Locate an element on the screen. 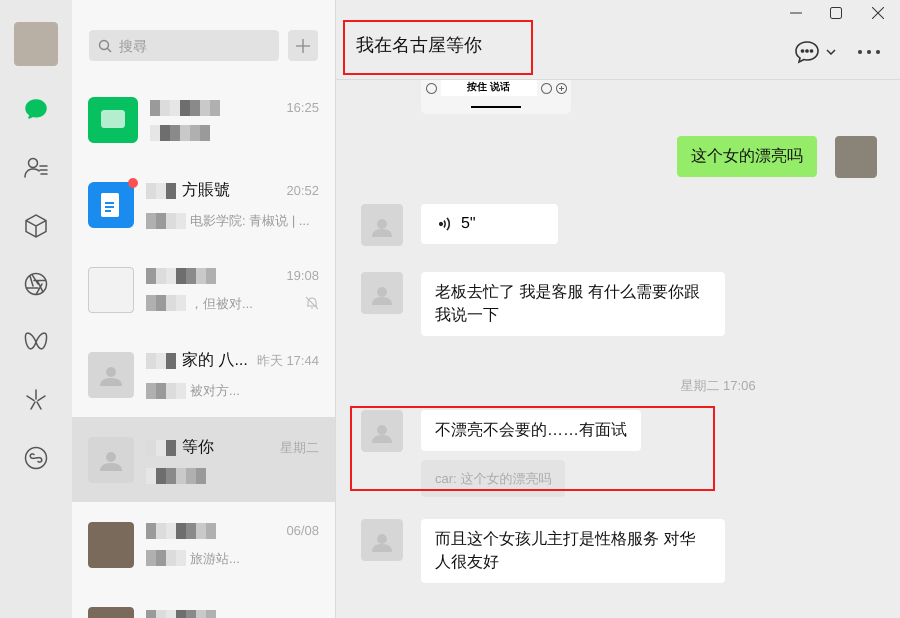 This screenshot has height=618, width=900. more-icon is located at coordinates (869, 52).